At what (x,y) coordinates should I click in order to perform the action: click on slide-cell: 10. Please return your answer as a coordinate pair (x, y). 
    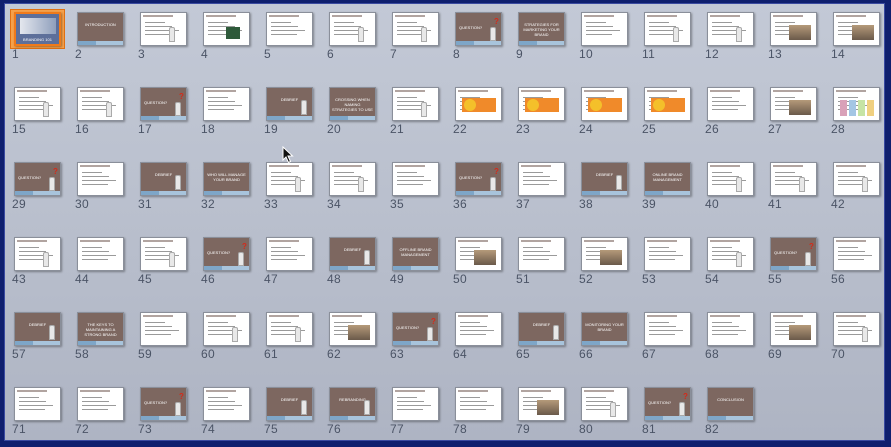
    Looking at the image, I should click on (605, 42).